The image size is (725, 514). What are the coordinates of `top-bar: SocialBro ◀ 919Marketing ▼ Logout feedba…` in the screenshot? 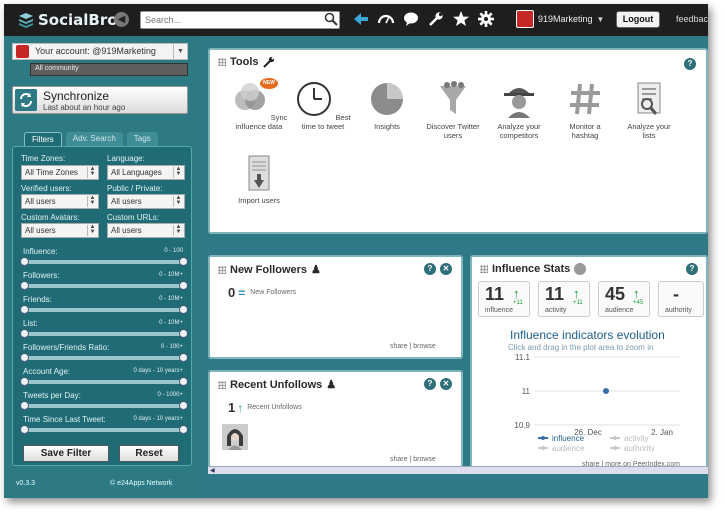 It's located at (356, 20).